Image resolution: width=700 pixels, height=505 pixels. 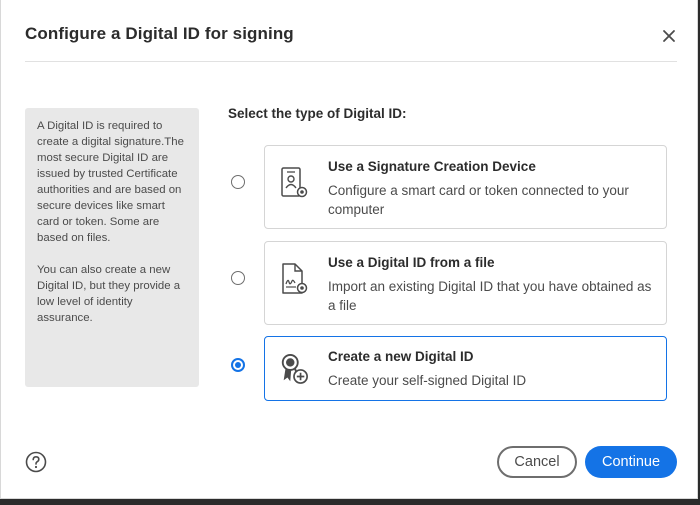 I want to click on radio-digital-id-file, so click(x=238, y=278).